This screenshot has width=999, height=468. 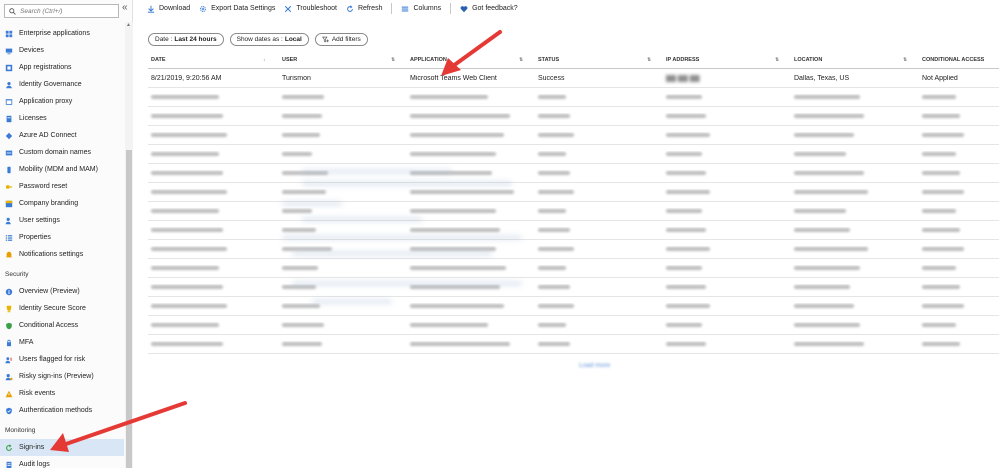 What do you see at coordinates (9, 377) in the screenshot?
I see `risky-signins-icon` at bounding box center [9, 377].